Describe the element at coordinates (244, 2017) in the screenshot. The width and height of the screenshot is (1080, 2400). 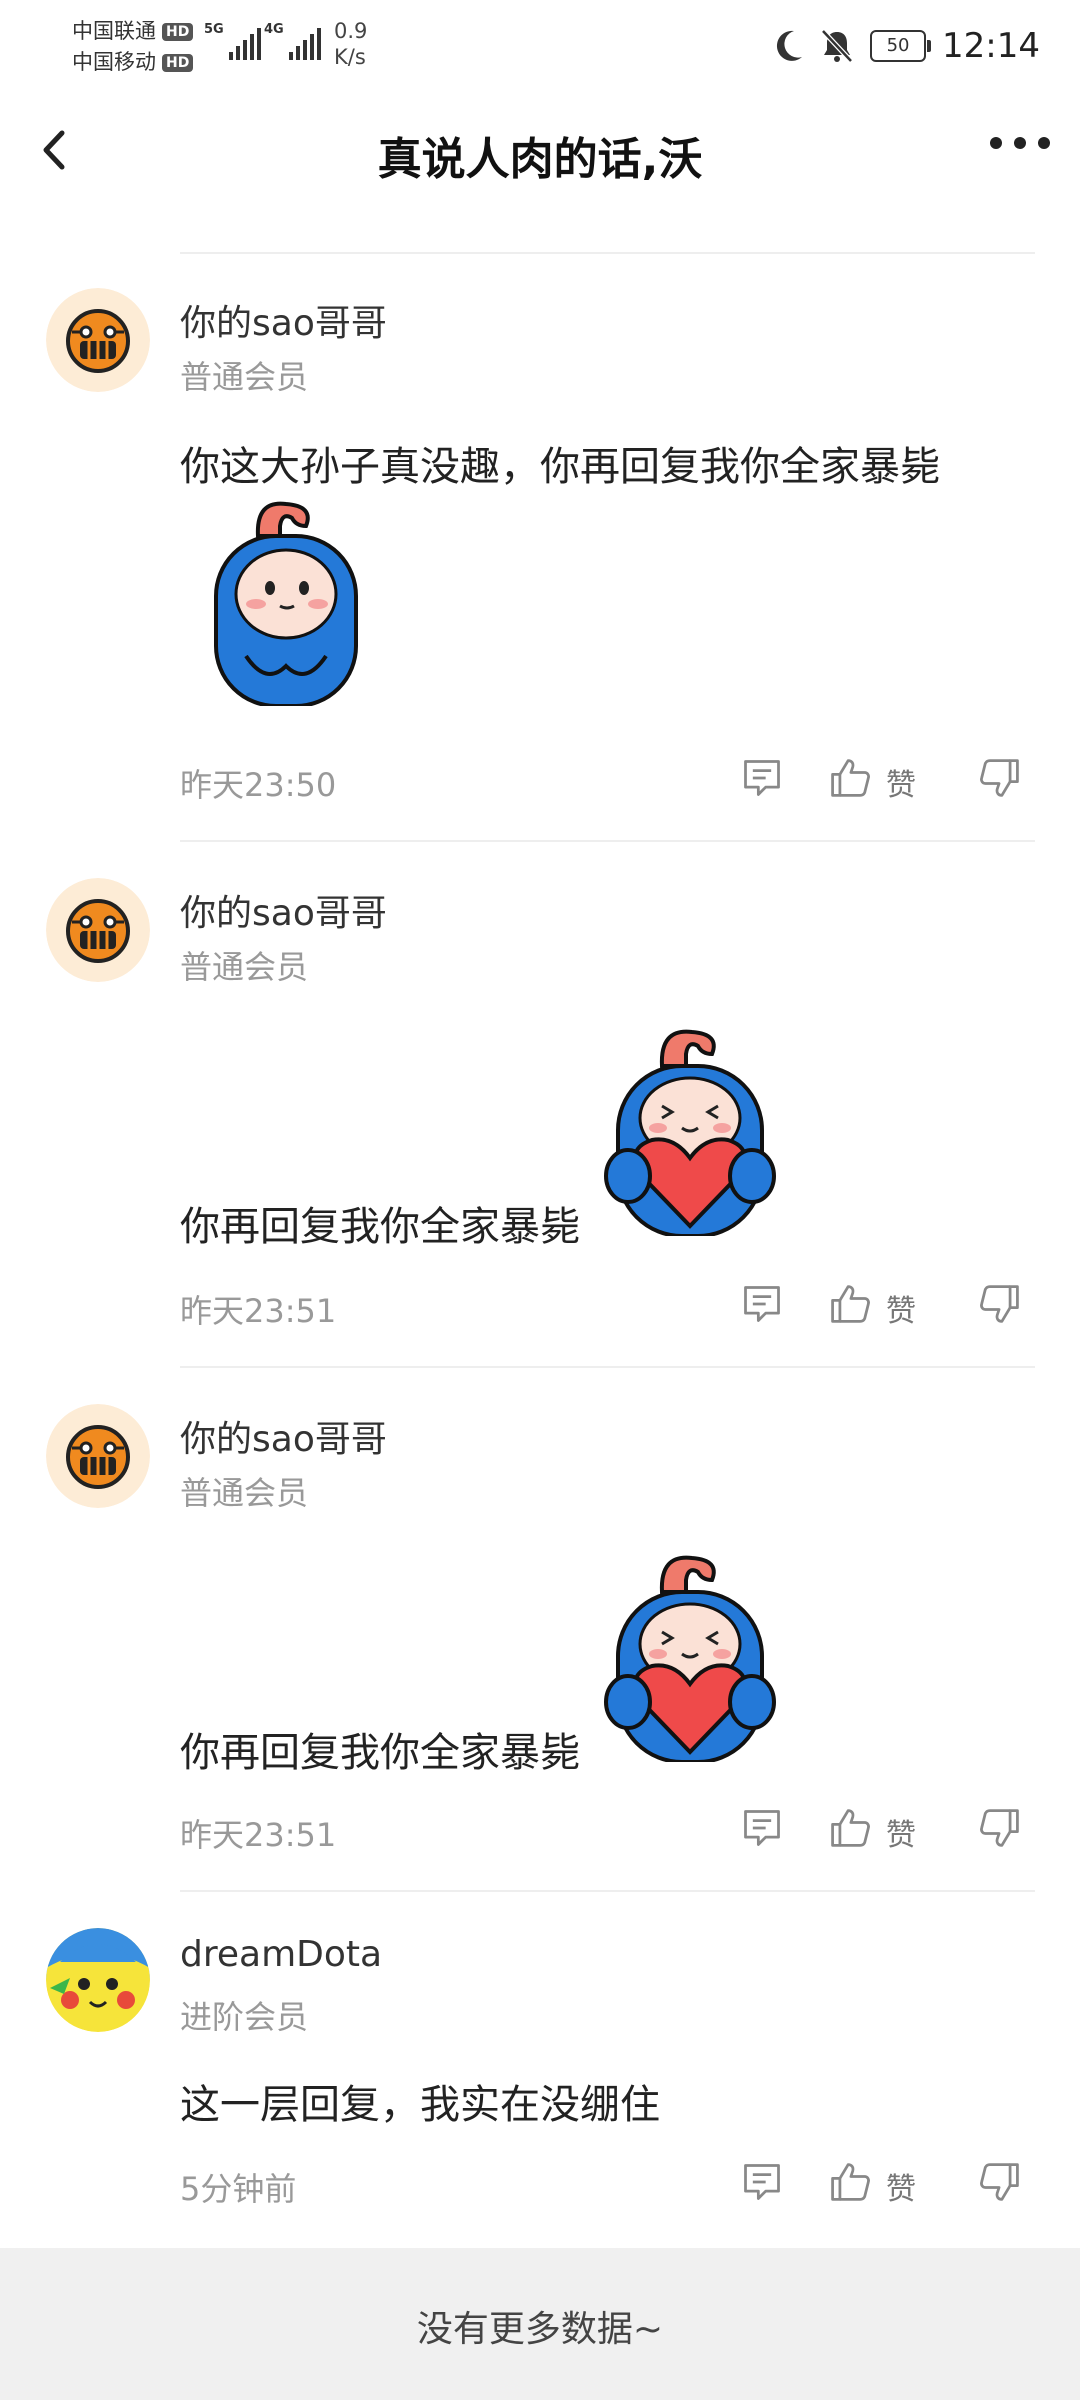
I see `member-level: 进阶会员` at that location.